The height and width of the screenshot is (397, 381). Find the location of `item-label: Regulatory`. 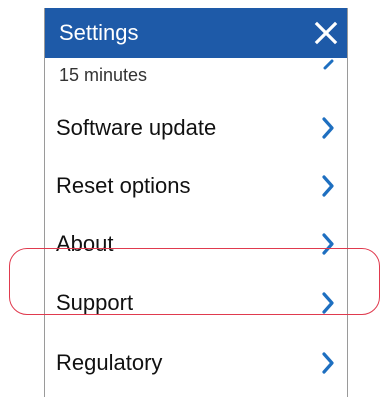

item-label: Regulatory is located at coordinates (109, 362).